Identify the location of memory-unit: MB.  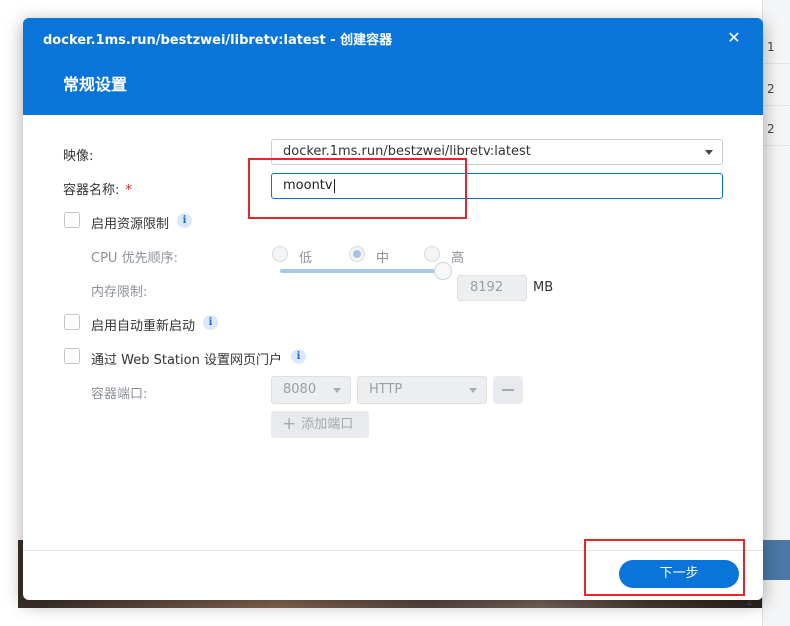
(543, 287).